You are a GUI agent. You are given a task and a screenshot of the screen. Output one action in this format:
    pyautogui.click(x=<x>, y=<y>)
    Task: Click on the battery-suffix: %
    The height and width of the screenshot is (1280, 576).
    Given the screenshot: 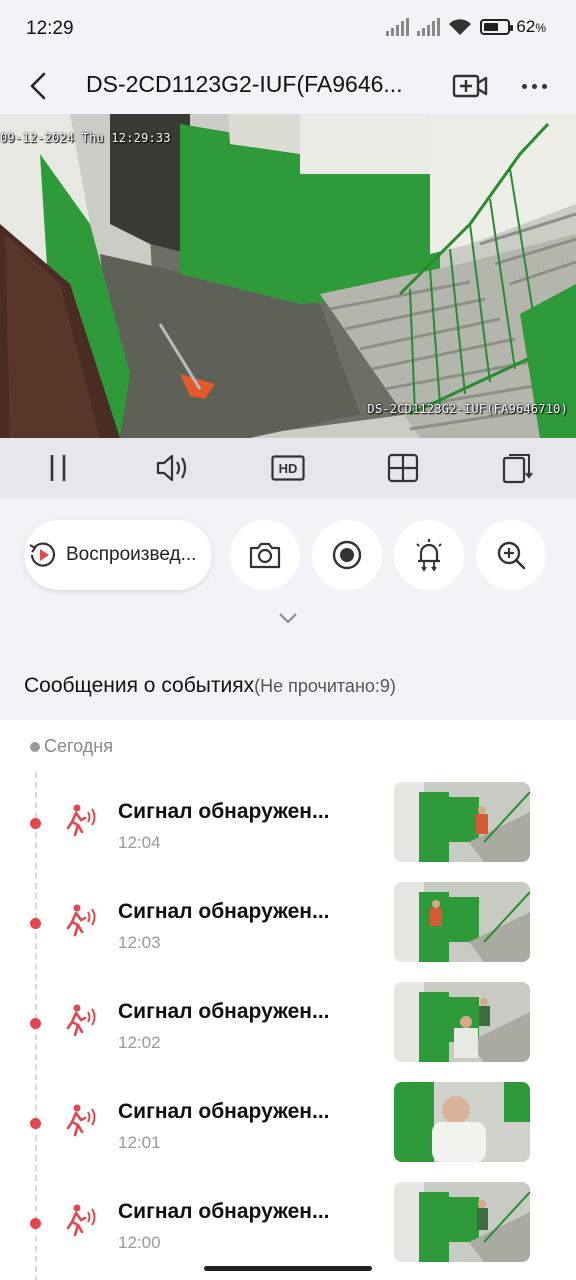 What is the action you would take?
    pyautogui.click(x=540, y=28)
    